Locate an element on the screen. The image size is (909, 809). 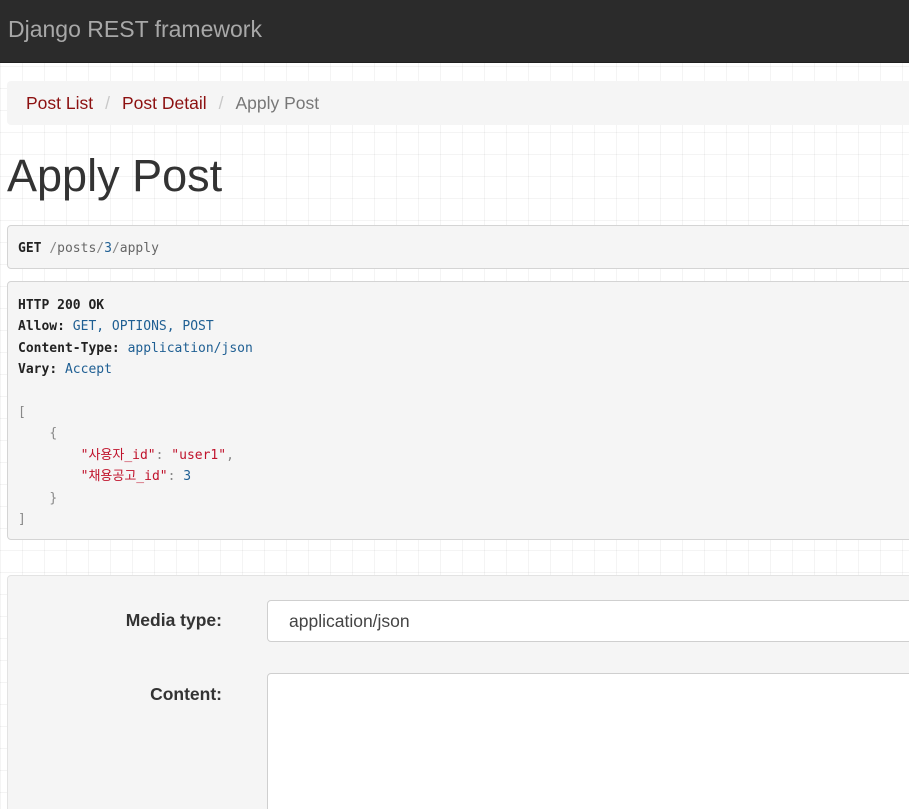
response-header: Allow: GET, OPTIONS, POST is located at coordinates (116, 327).